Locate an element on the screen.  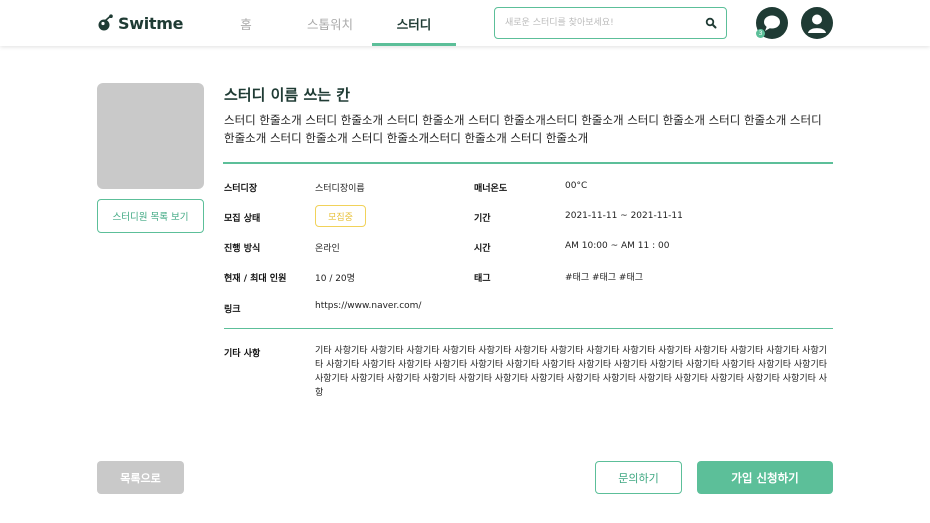
manner-label: 매너온도 is located at coordinates (491, 189).